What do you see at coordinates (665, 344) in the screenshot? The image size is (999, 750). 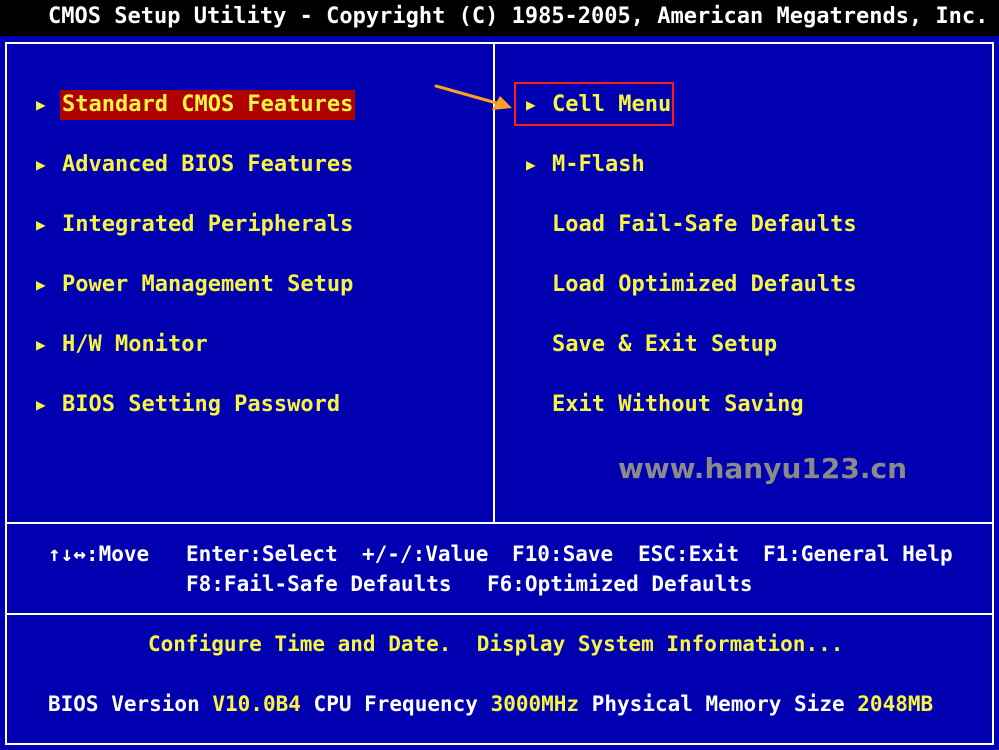 I see `menu-item-label: Save & Exit Setup` at bounding box center [665, 344].